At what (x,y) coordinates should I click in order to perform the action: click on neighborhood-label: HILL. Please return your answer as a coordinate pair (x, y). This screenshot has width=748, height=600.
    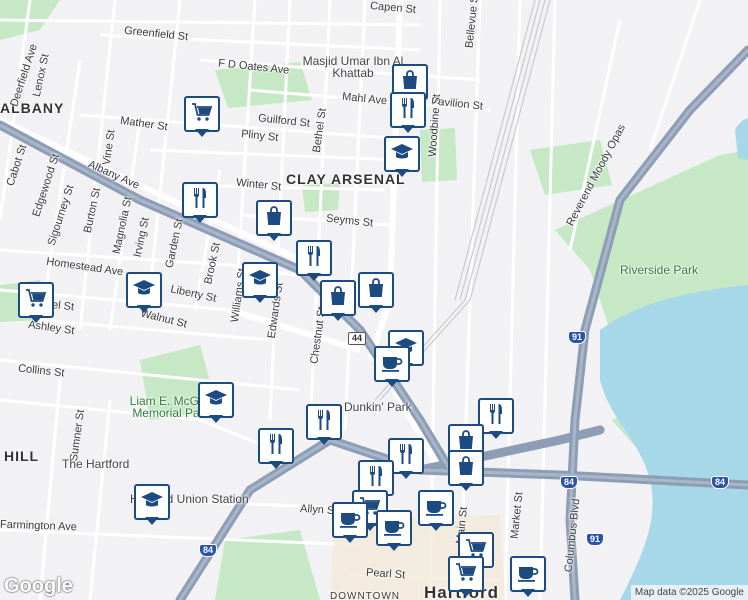
    Looking at the image, I should click on (22, 456).